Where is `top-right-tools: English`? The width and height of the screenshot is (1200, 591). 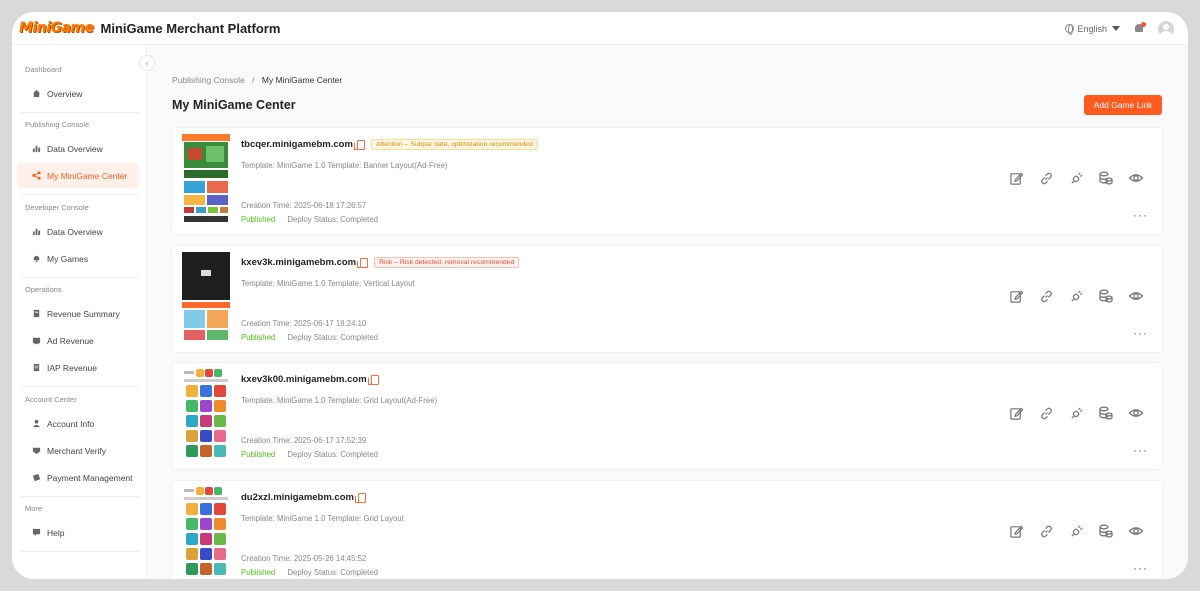
top-right-tools: English is located at coordinates (1119, 28).